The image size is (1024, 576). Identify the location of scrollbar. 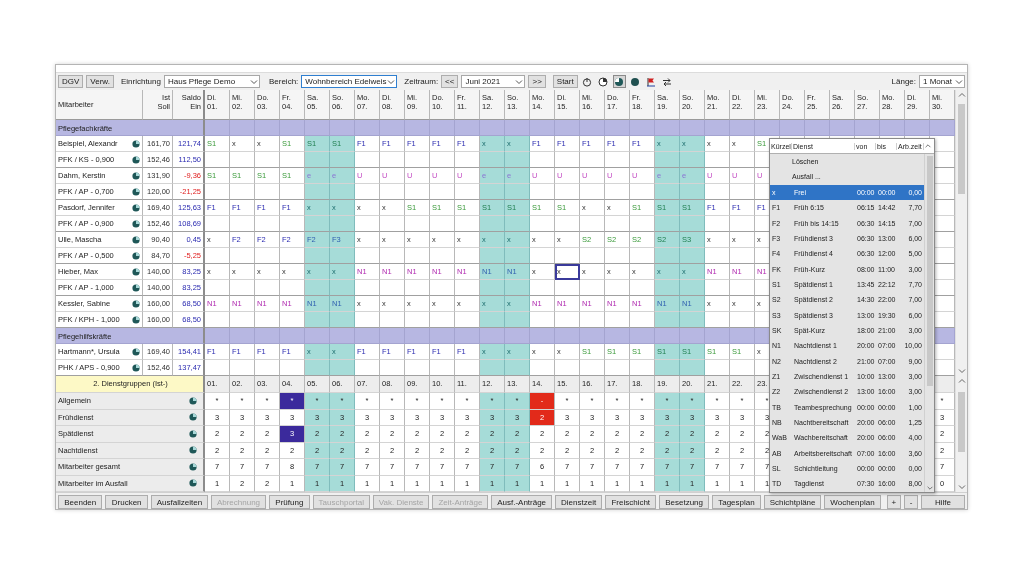
(961, 434).